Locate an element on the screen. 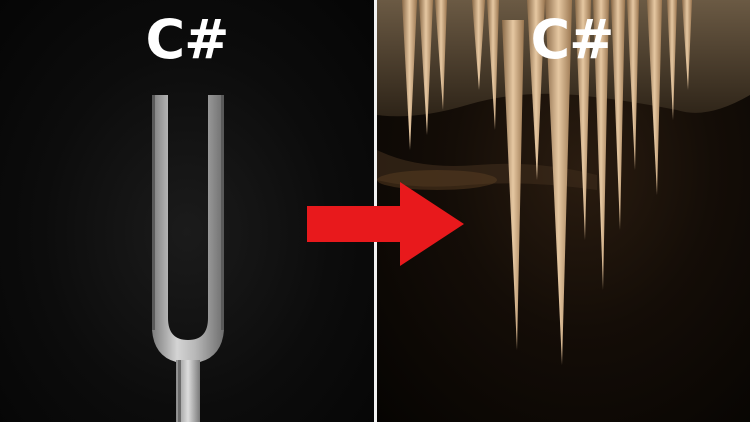  tuning-fork-body is located at coordinates (188, 228).